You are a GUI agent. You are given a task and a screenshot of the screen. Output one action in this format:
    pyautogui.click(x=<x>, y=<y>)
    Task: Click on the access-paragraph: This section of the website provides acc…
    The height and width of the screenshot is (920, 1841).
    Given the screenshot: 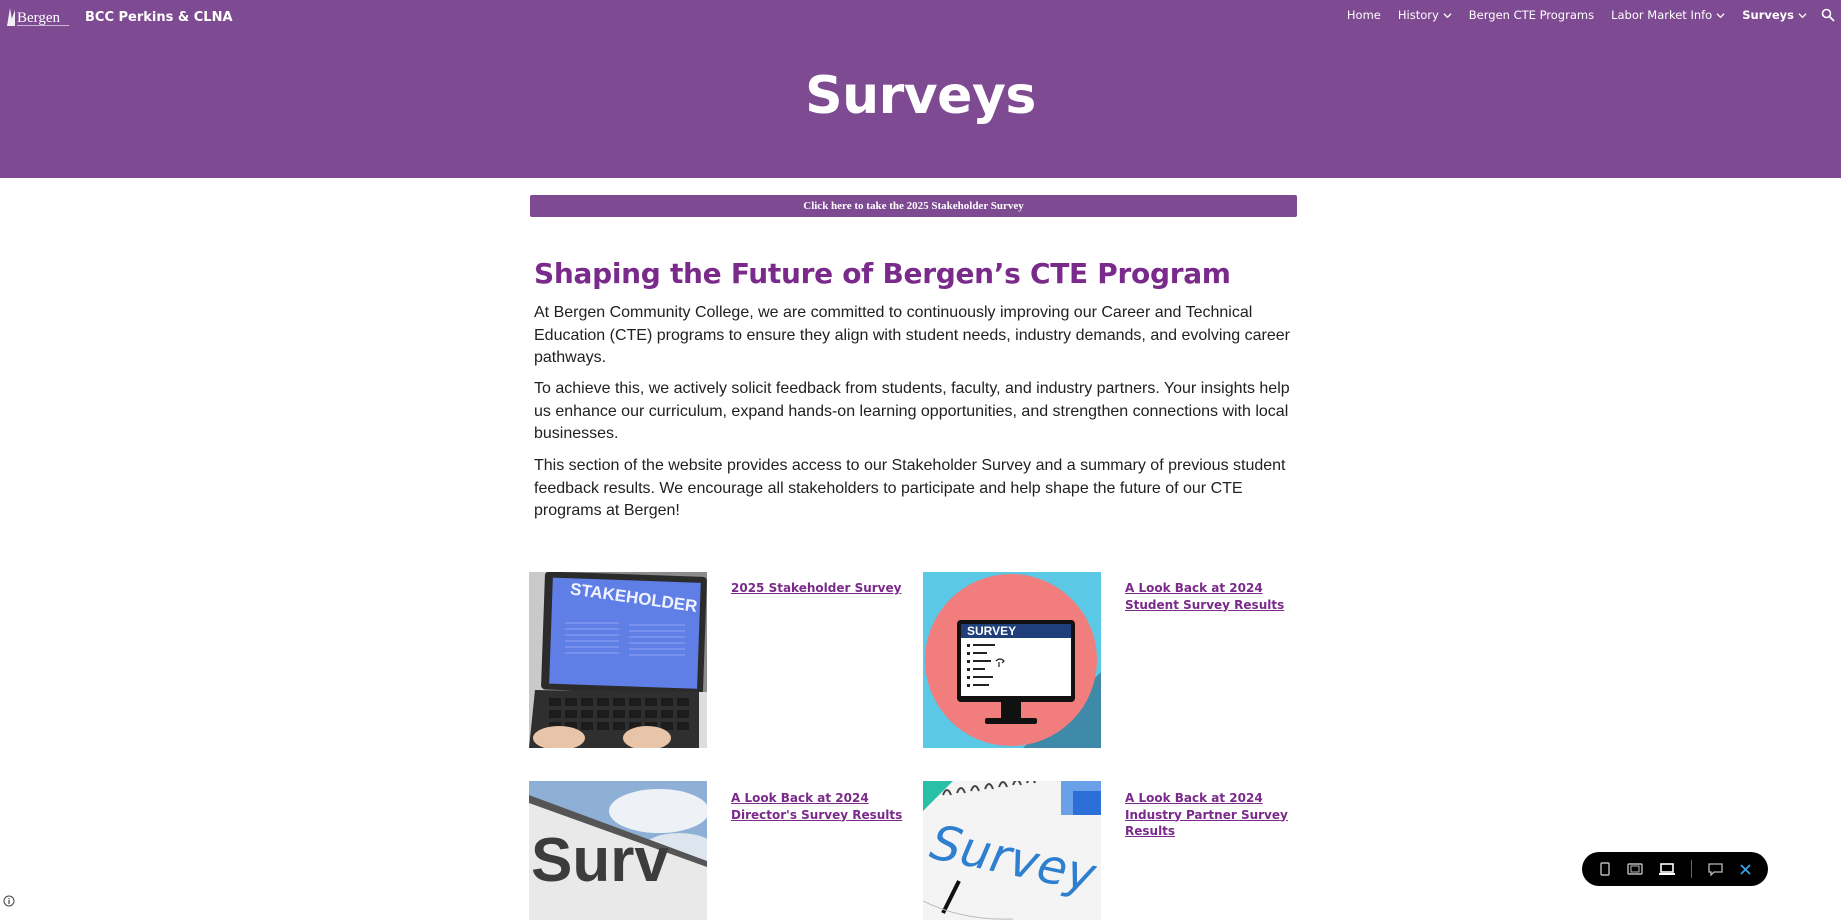 What is the action you would take?
    pyautogui.click(x=910, y=488)
    